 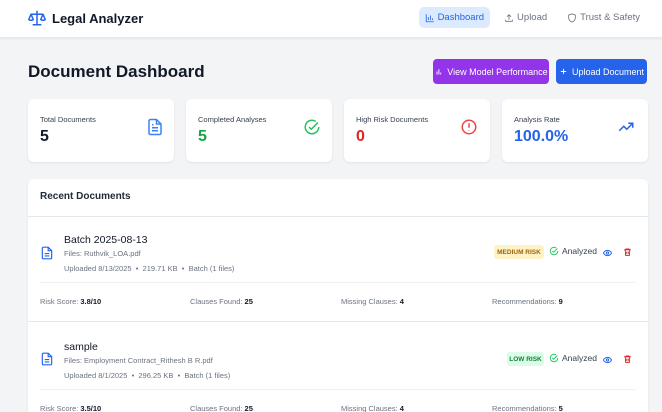 What do you see at coordinates (68, 119) in the screenshot?
I see `stat-label: Total Documents` at bounding box center [68, 119].